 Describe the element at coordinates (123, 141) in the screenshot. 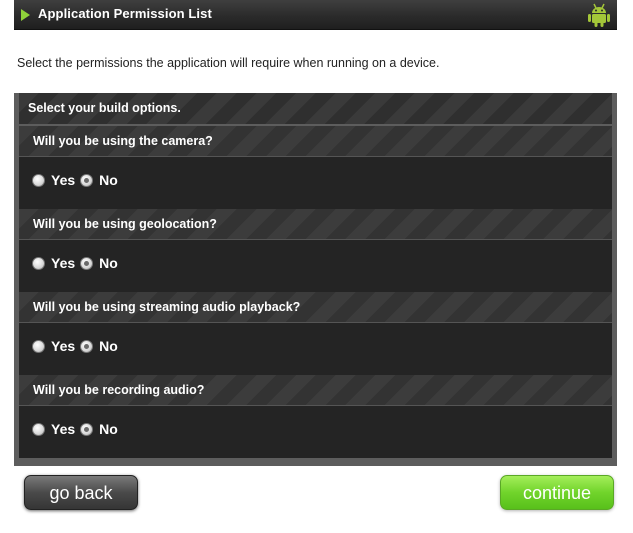

I see `question-label: Will you be using the camera?` at that location.